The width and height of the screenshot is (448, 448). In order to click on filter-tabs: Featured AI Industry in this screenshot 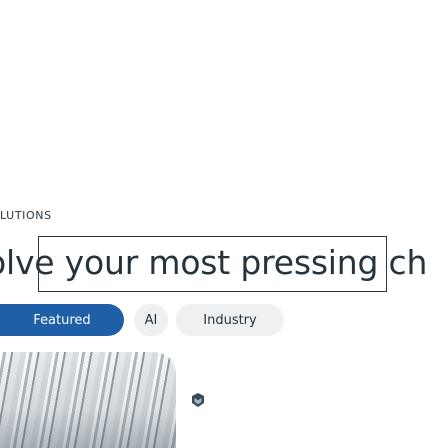, I will do `click(142, 320)`.